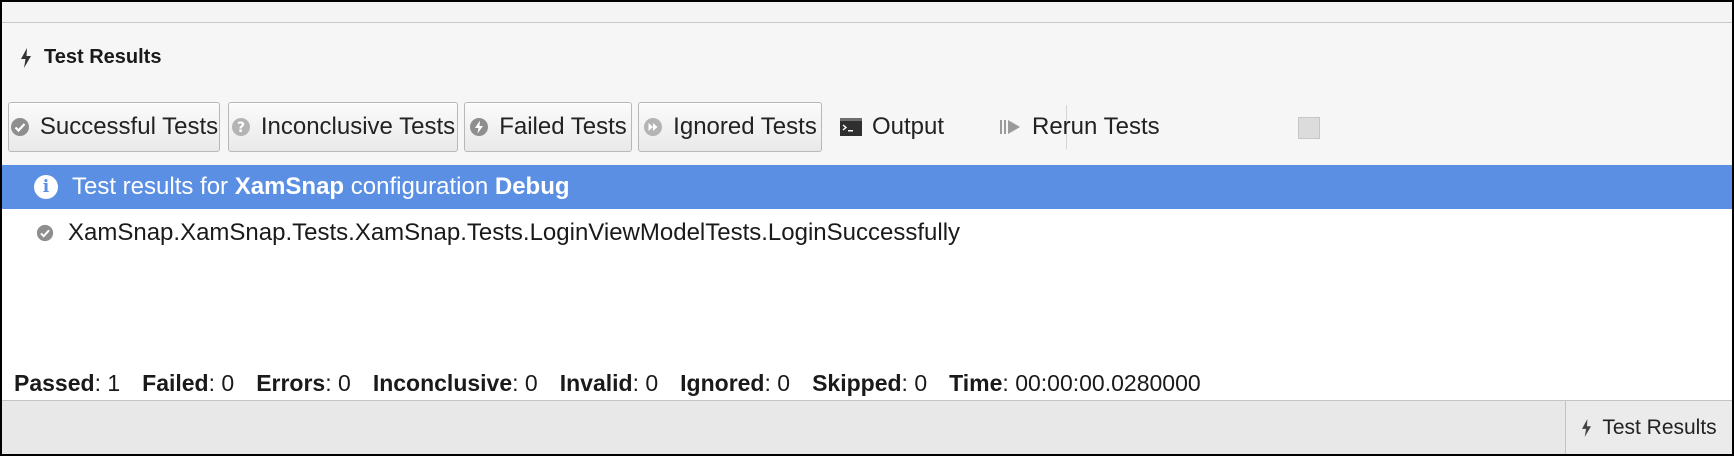  I want to click on question-circle-icon: ?, so click(241, 127).